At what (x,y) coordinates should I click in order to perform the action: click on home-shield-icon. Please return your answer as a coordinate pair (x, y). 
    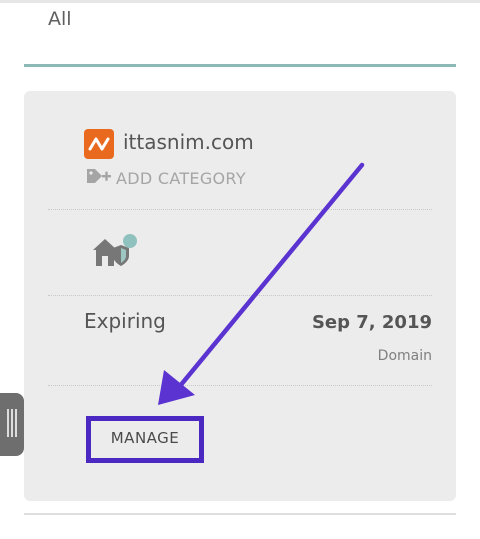
    Looking at the image, I should click on (116, 254).